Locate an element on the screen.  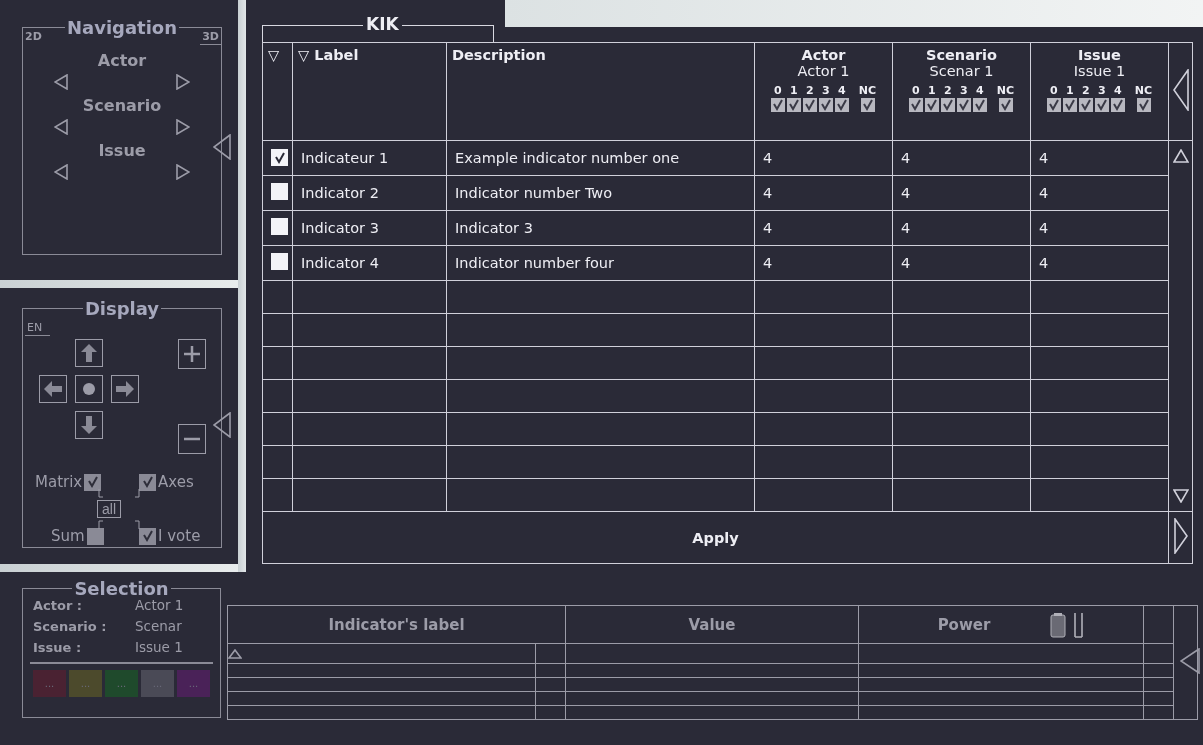
column-header: Value is located at coordinates (712, 624).